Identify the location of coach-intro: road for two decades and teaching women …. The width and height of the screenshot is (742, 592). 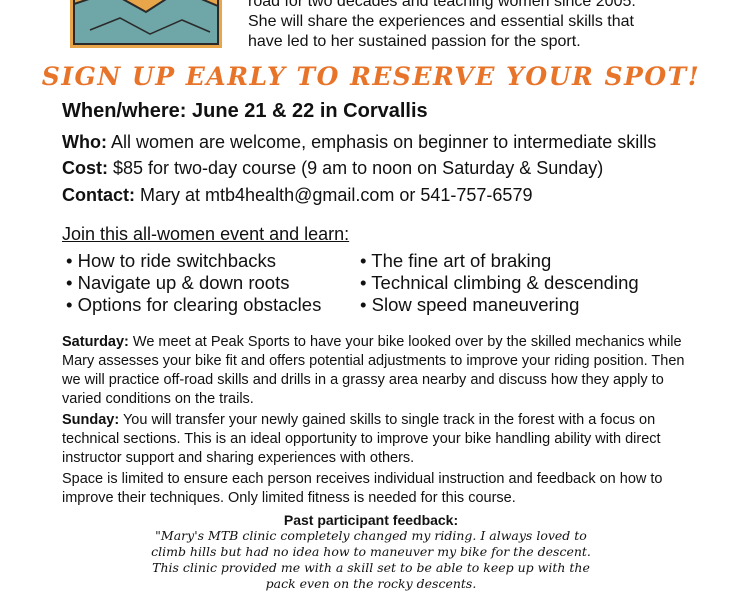
(483, 26).